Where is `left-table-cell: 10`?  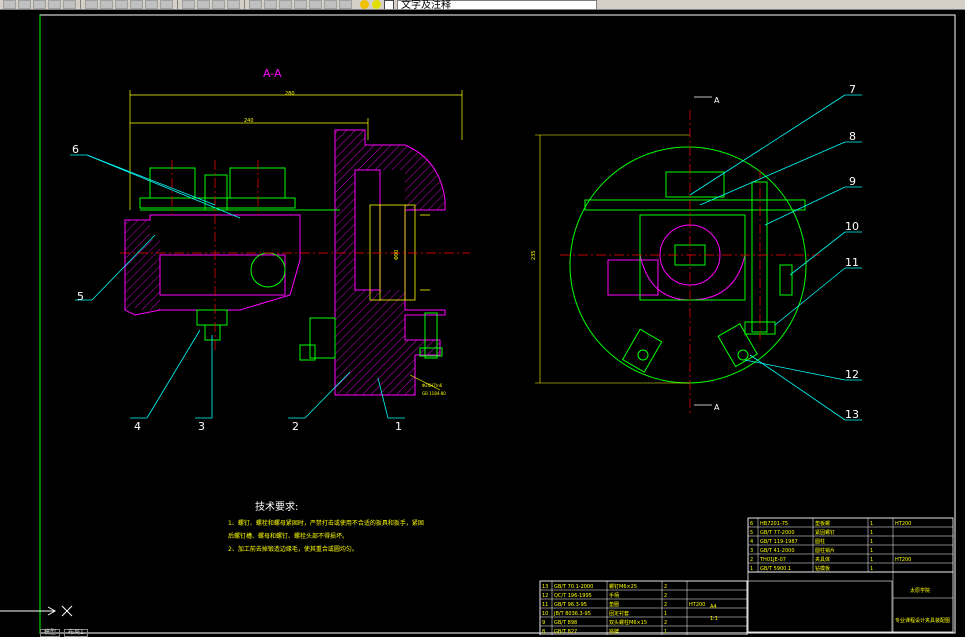
left-table-cell: 10 is located at coordinates (545, 614).